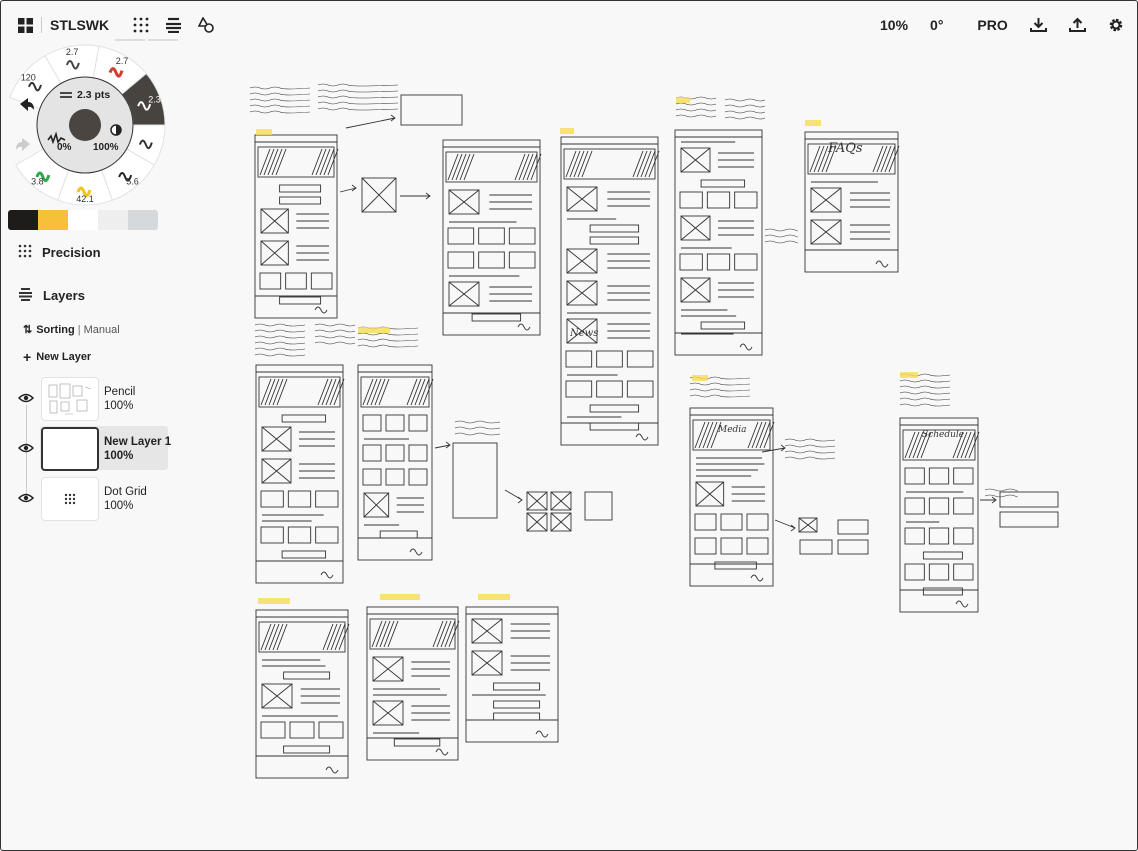  I want to click on smoothing-value: 0%, so click(64, 147).